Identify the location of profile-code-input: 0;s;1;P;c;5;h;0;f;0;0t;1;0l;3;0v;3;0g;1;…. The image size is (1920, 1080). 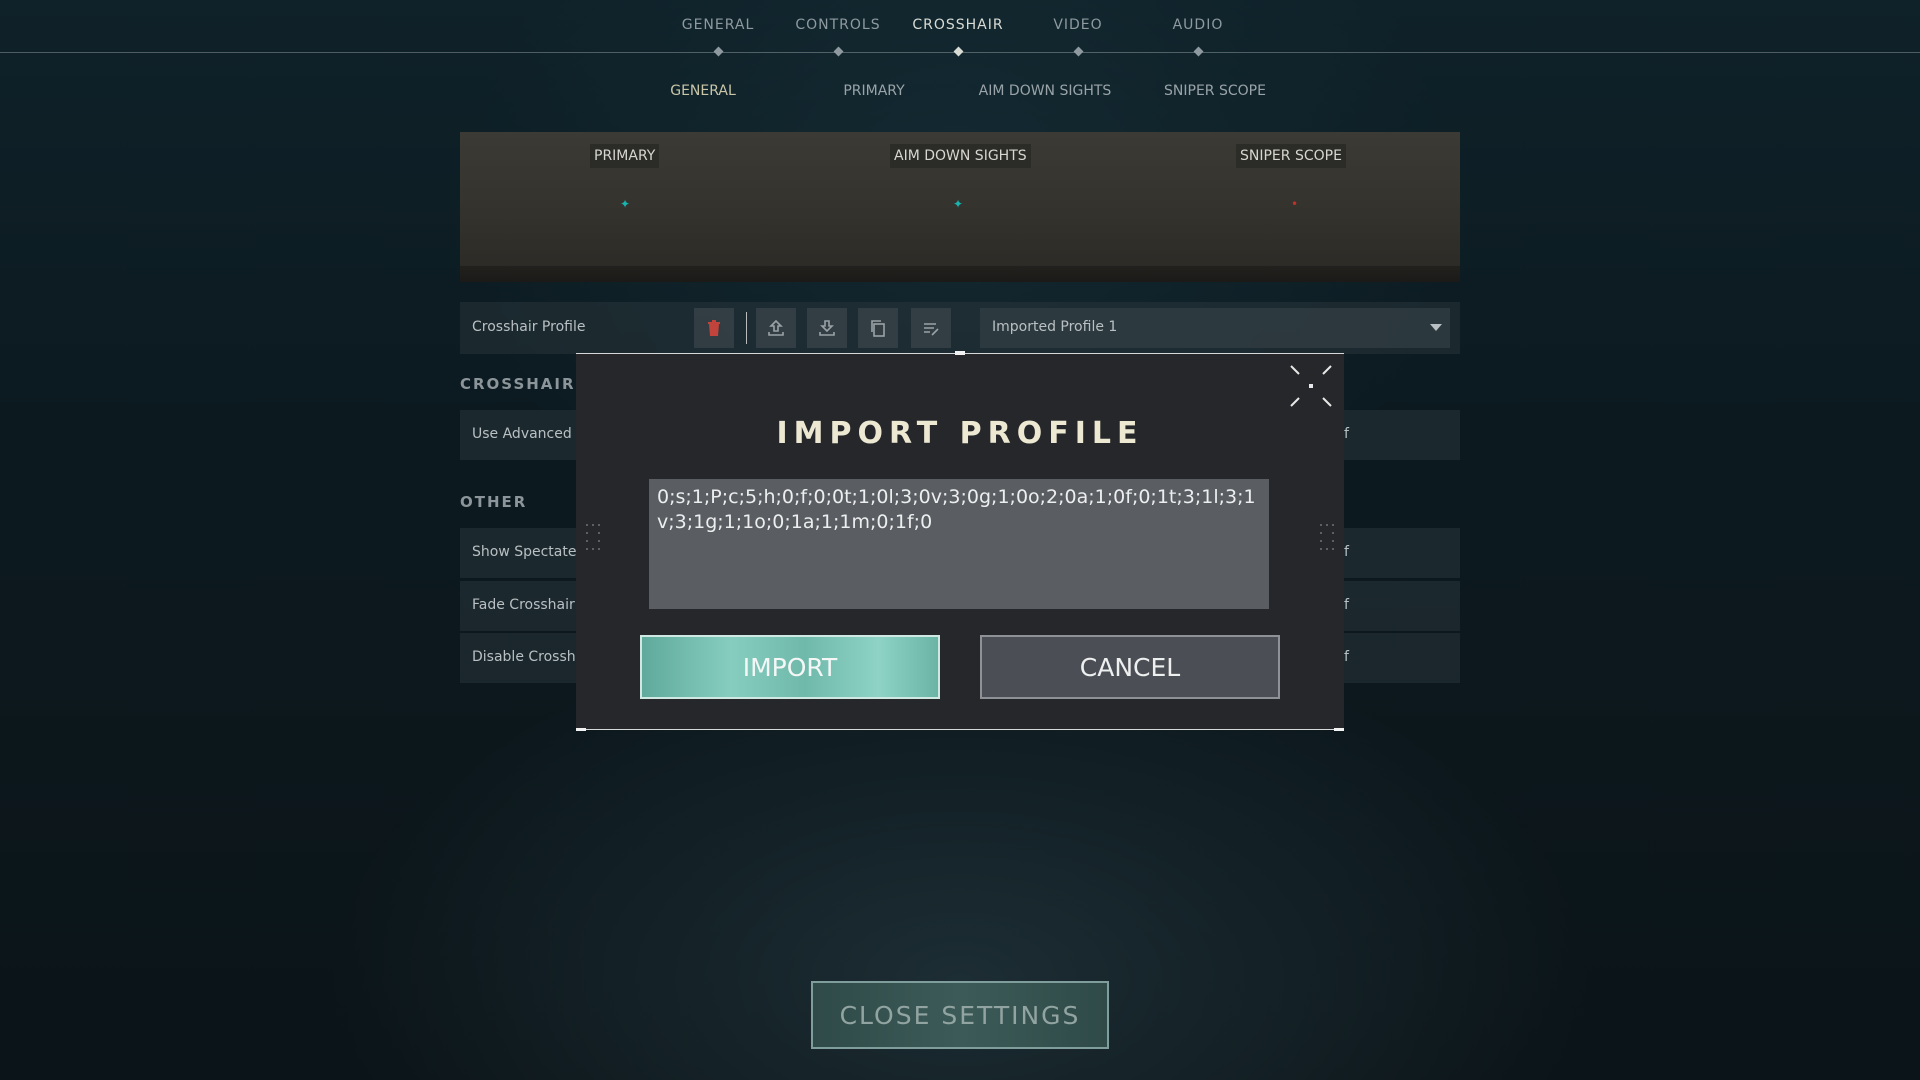
(959, 544).